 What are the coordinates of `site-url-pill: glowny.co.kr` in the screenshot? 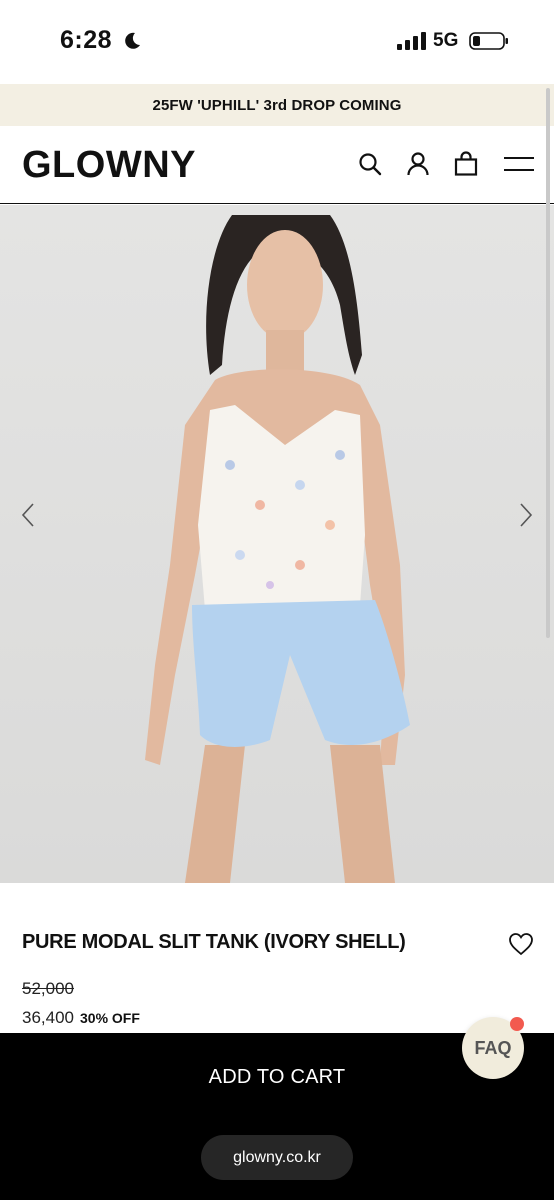 It's located at (277, 1157).